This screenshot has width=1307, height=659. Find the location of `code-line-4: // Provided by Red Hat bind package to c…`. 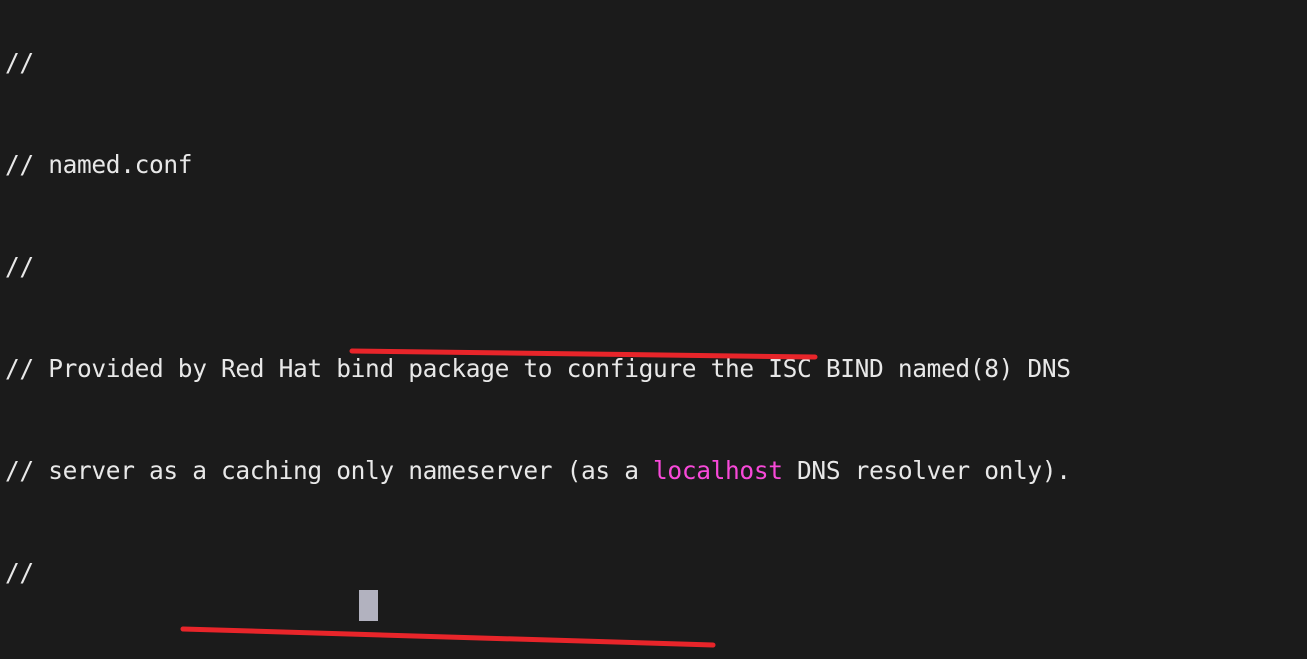

code-line-4: // Provided by Red Hat bind package to c… is located at coordinates (538, 368).